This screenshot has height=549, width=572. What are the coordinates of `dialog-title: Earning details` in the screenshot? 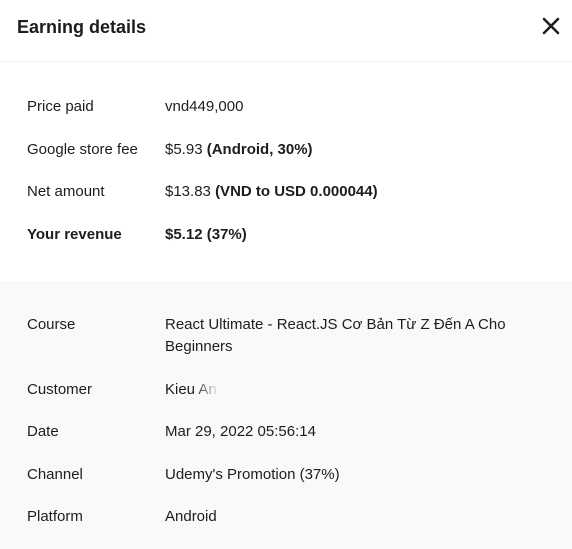 It's located at (82, 27).